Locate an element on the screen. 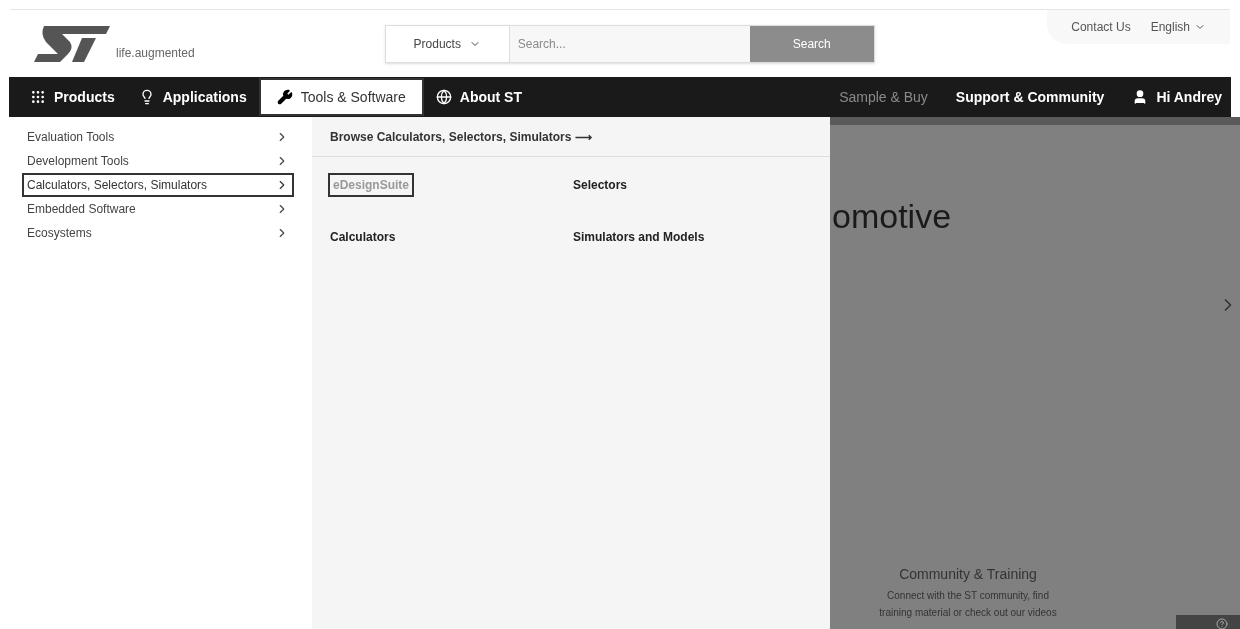 The width and height of the screenshot is (1240, 629). nav-tab: Tools & Software is located at coordinates (341, 97).